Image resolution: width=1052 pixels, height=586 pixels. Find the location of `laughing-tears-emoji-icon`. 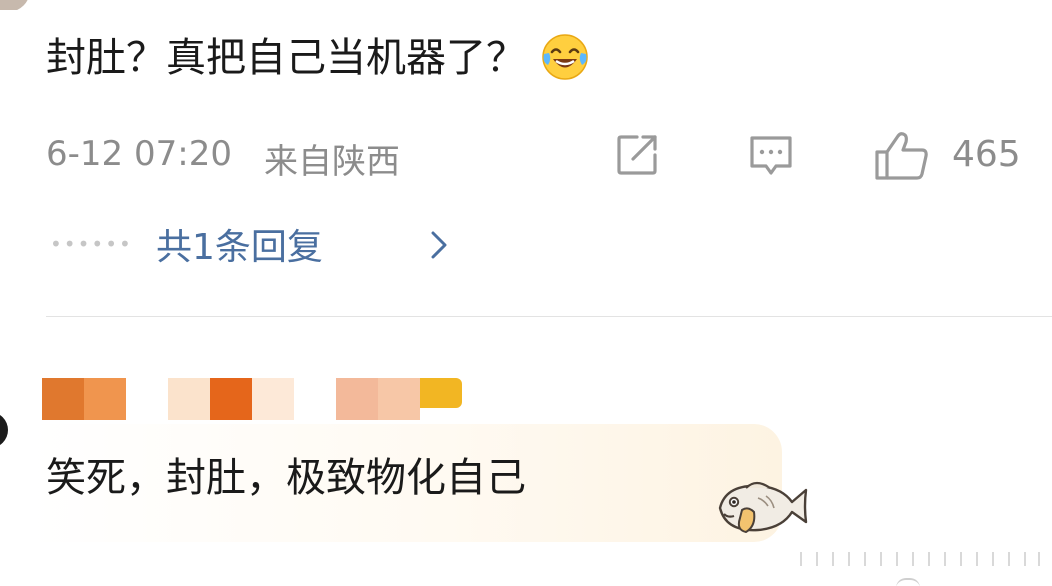

laughing-tears-emoji-icon is located at coordinates (565, 57).